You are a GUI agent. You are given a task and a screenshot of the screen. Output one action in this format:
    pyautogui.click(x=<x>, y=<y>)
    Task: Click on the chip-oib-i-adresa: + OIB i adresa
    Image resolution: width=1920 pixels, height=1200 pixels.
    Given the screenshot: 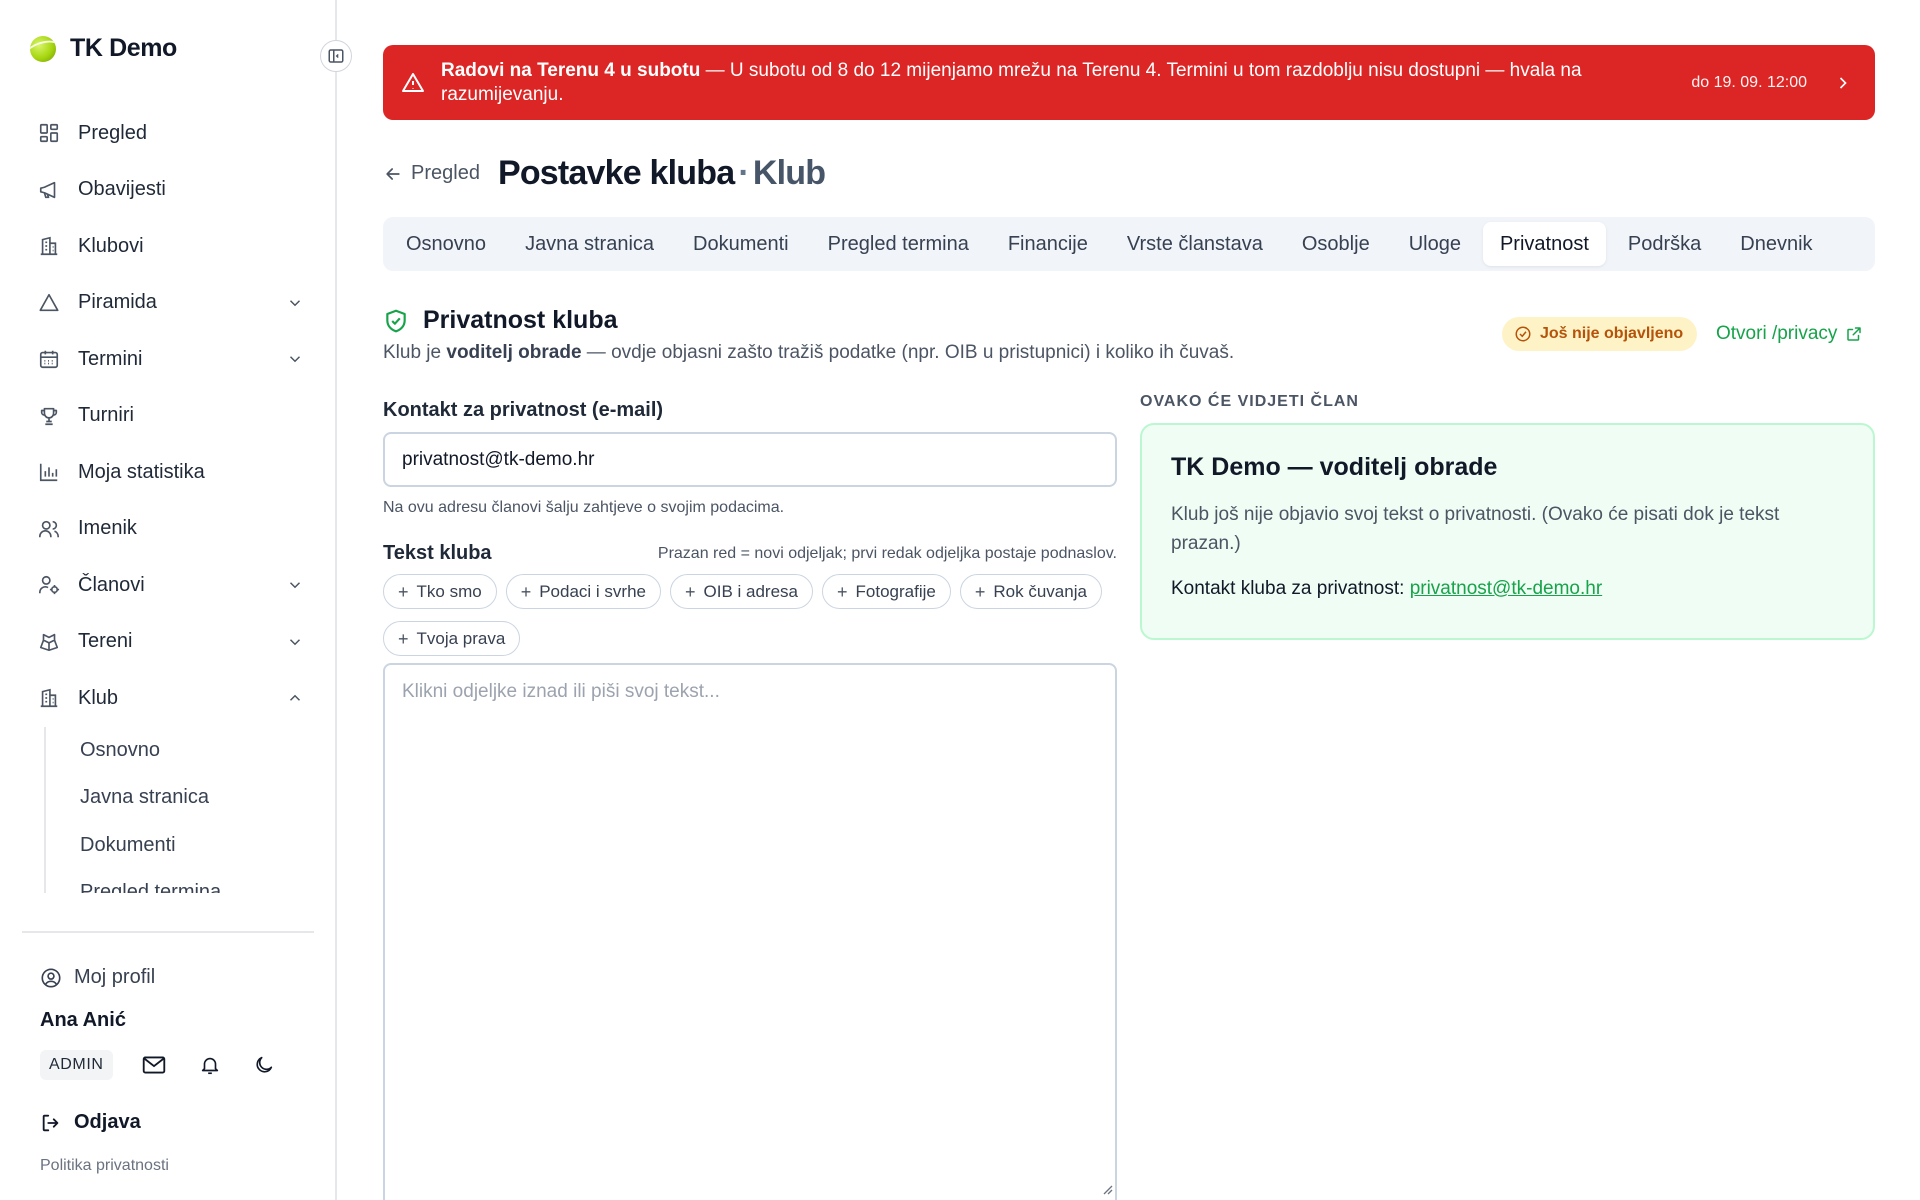 What is the action you would take?
    pyautogui.click(x=742, y=591)
    